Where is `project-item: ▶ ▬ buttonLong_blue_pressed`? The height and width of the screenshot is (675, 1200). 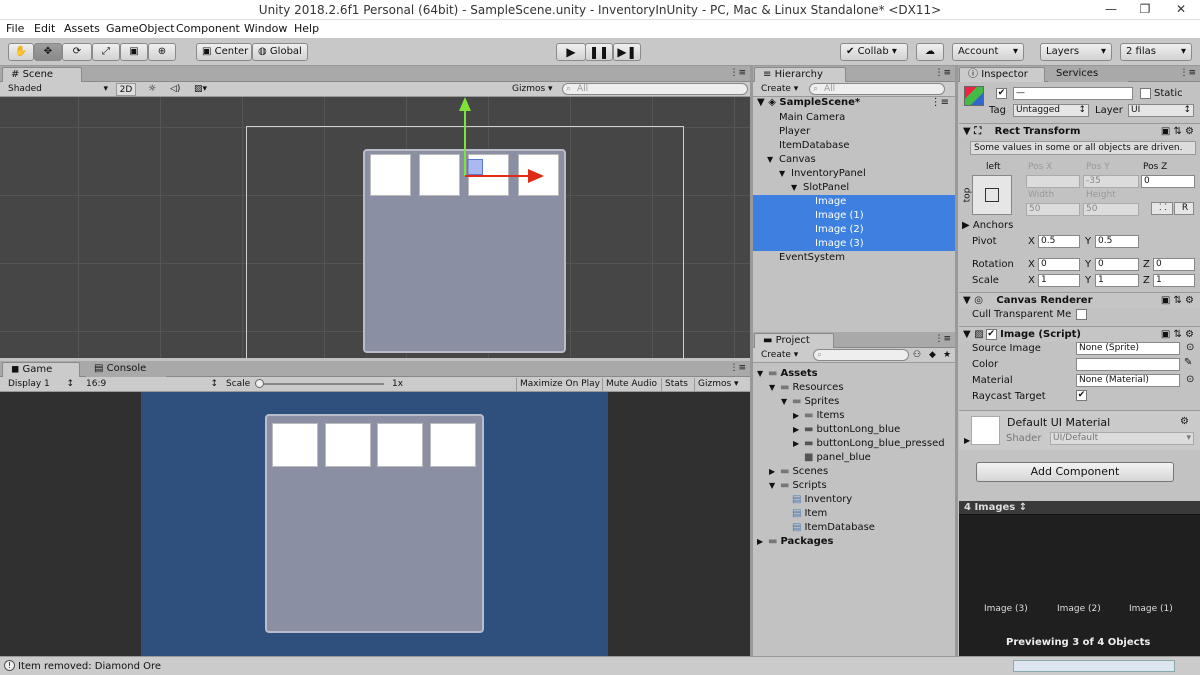
project-item: ▶ ▬ buttonLong_blue_pressed is located at coordinates (869, 444).